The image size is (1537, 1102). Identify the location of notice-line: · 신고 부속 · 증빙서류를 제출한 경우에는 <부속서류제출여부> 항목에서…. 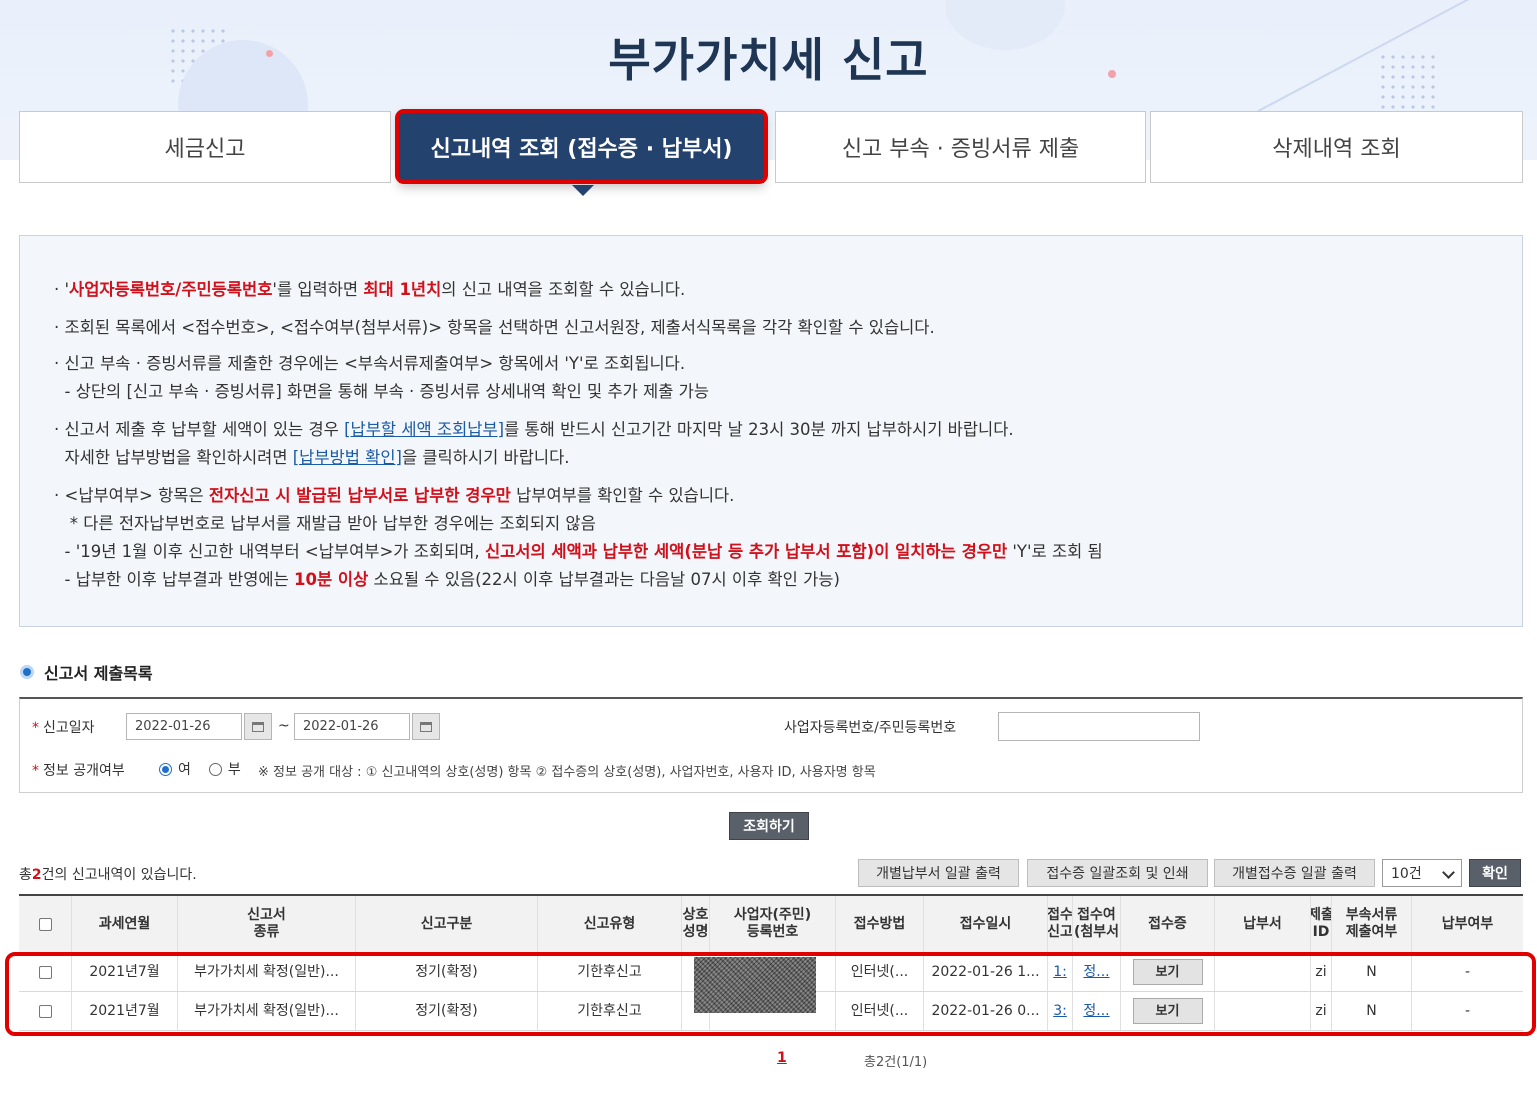
(370, 363).